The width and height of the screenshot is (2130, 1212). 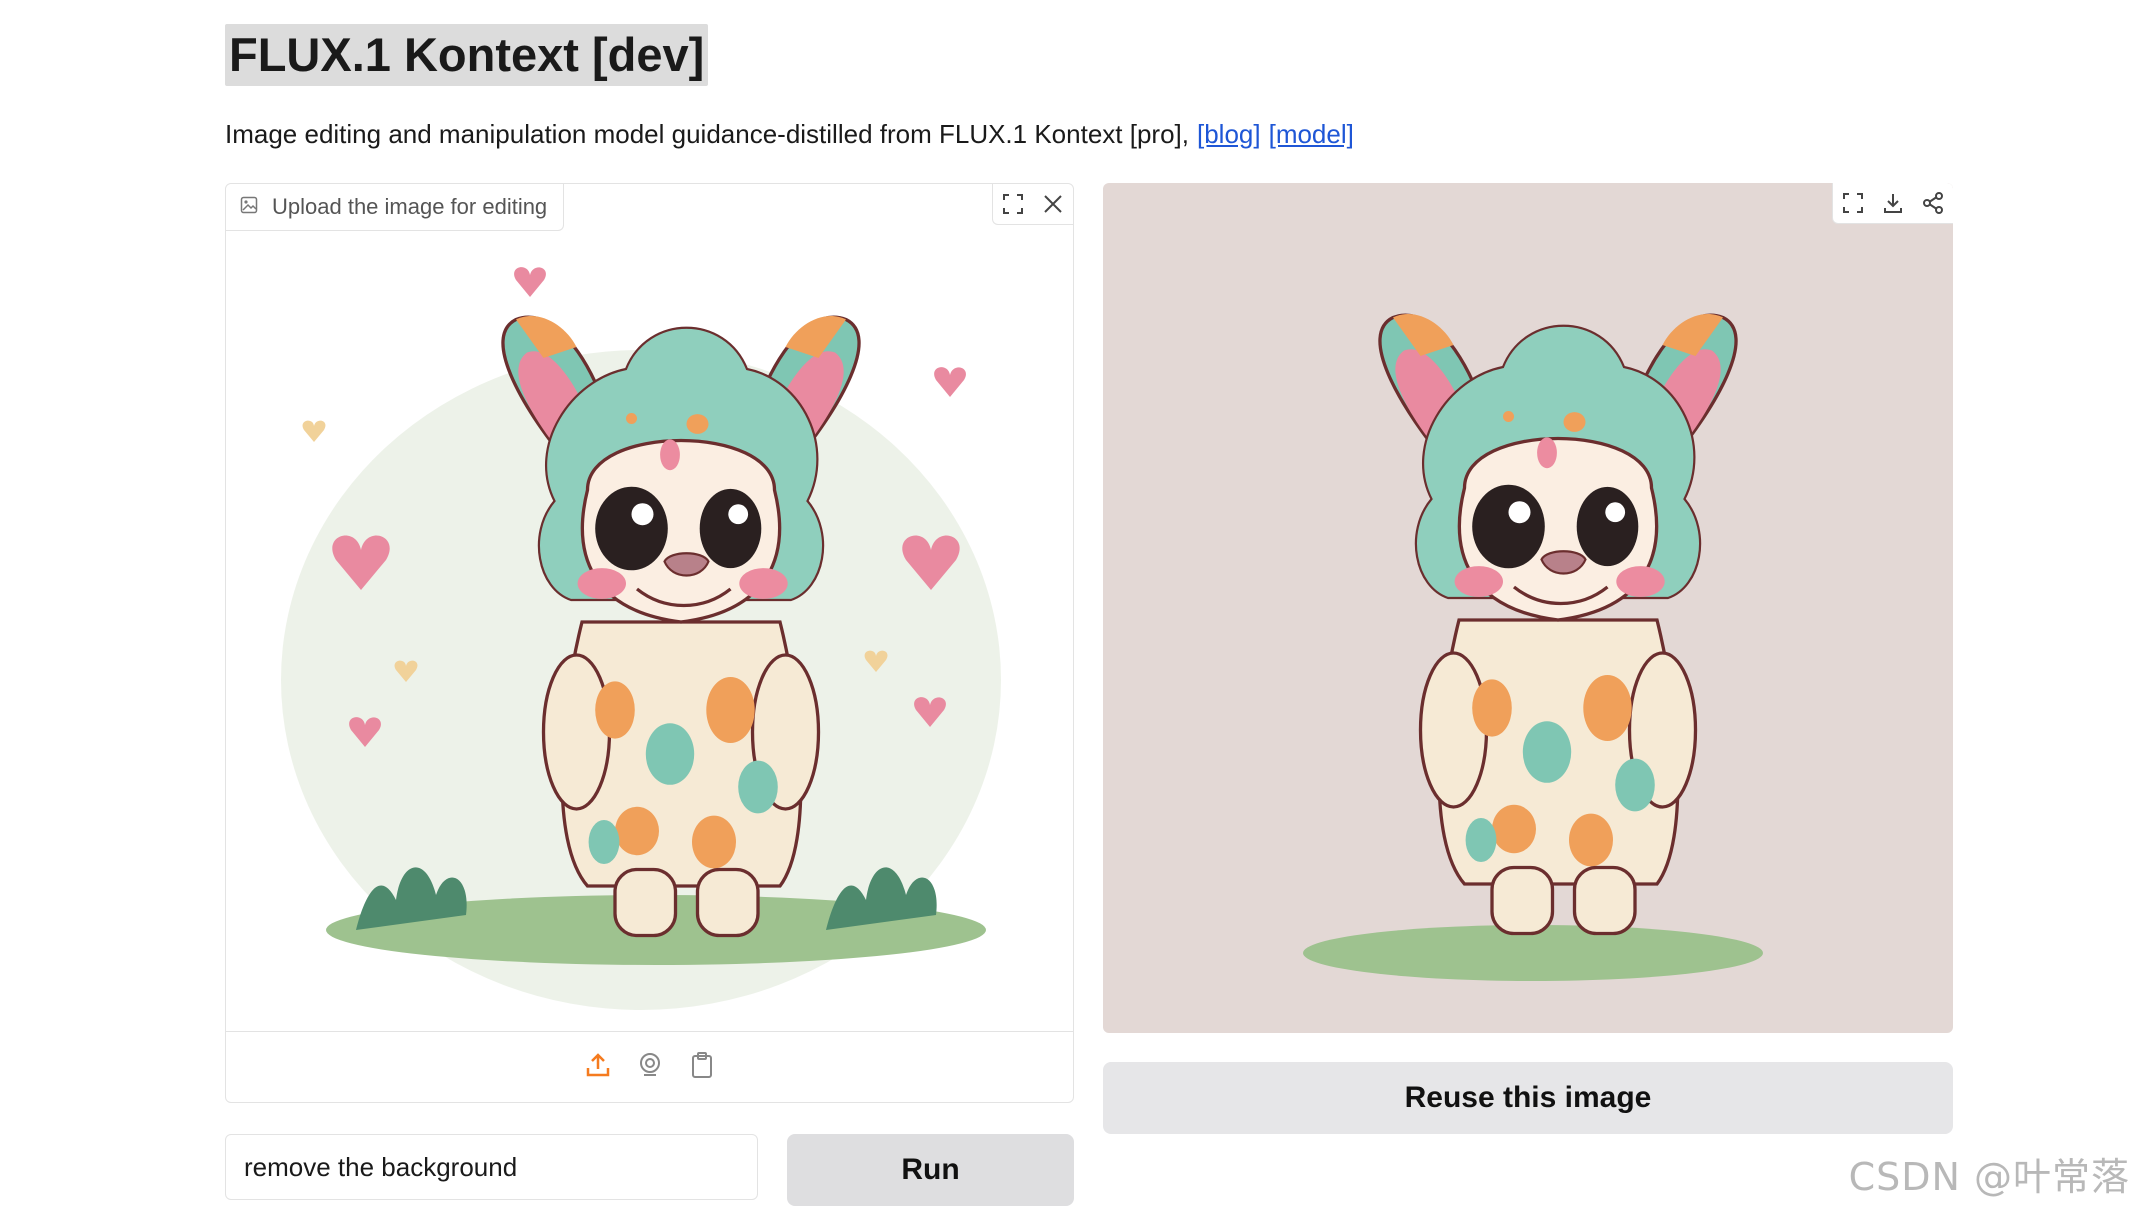 I want to click on upload-label-text: Upload the image for editing, so click(x=410, y=206).